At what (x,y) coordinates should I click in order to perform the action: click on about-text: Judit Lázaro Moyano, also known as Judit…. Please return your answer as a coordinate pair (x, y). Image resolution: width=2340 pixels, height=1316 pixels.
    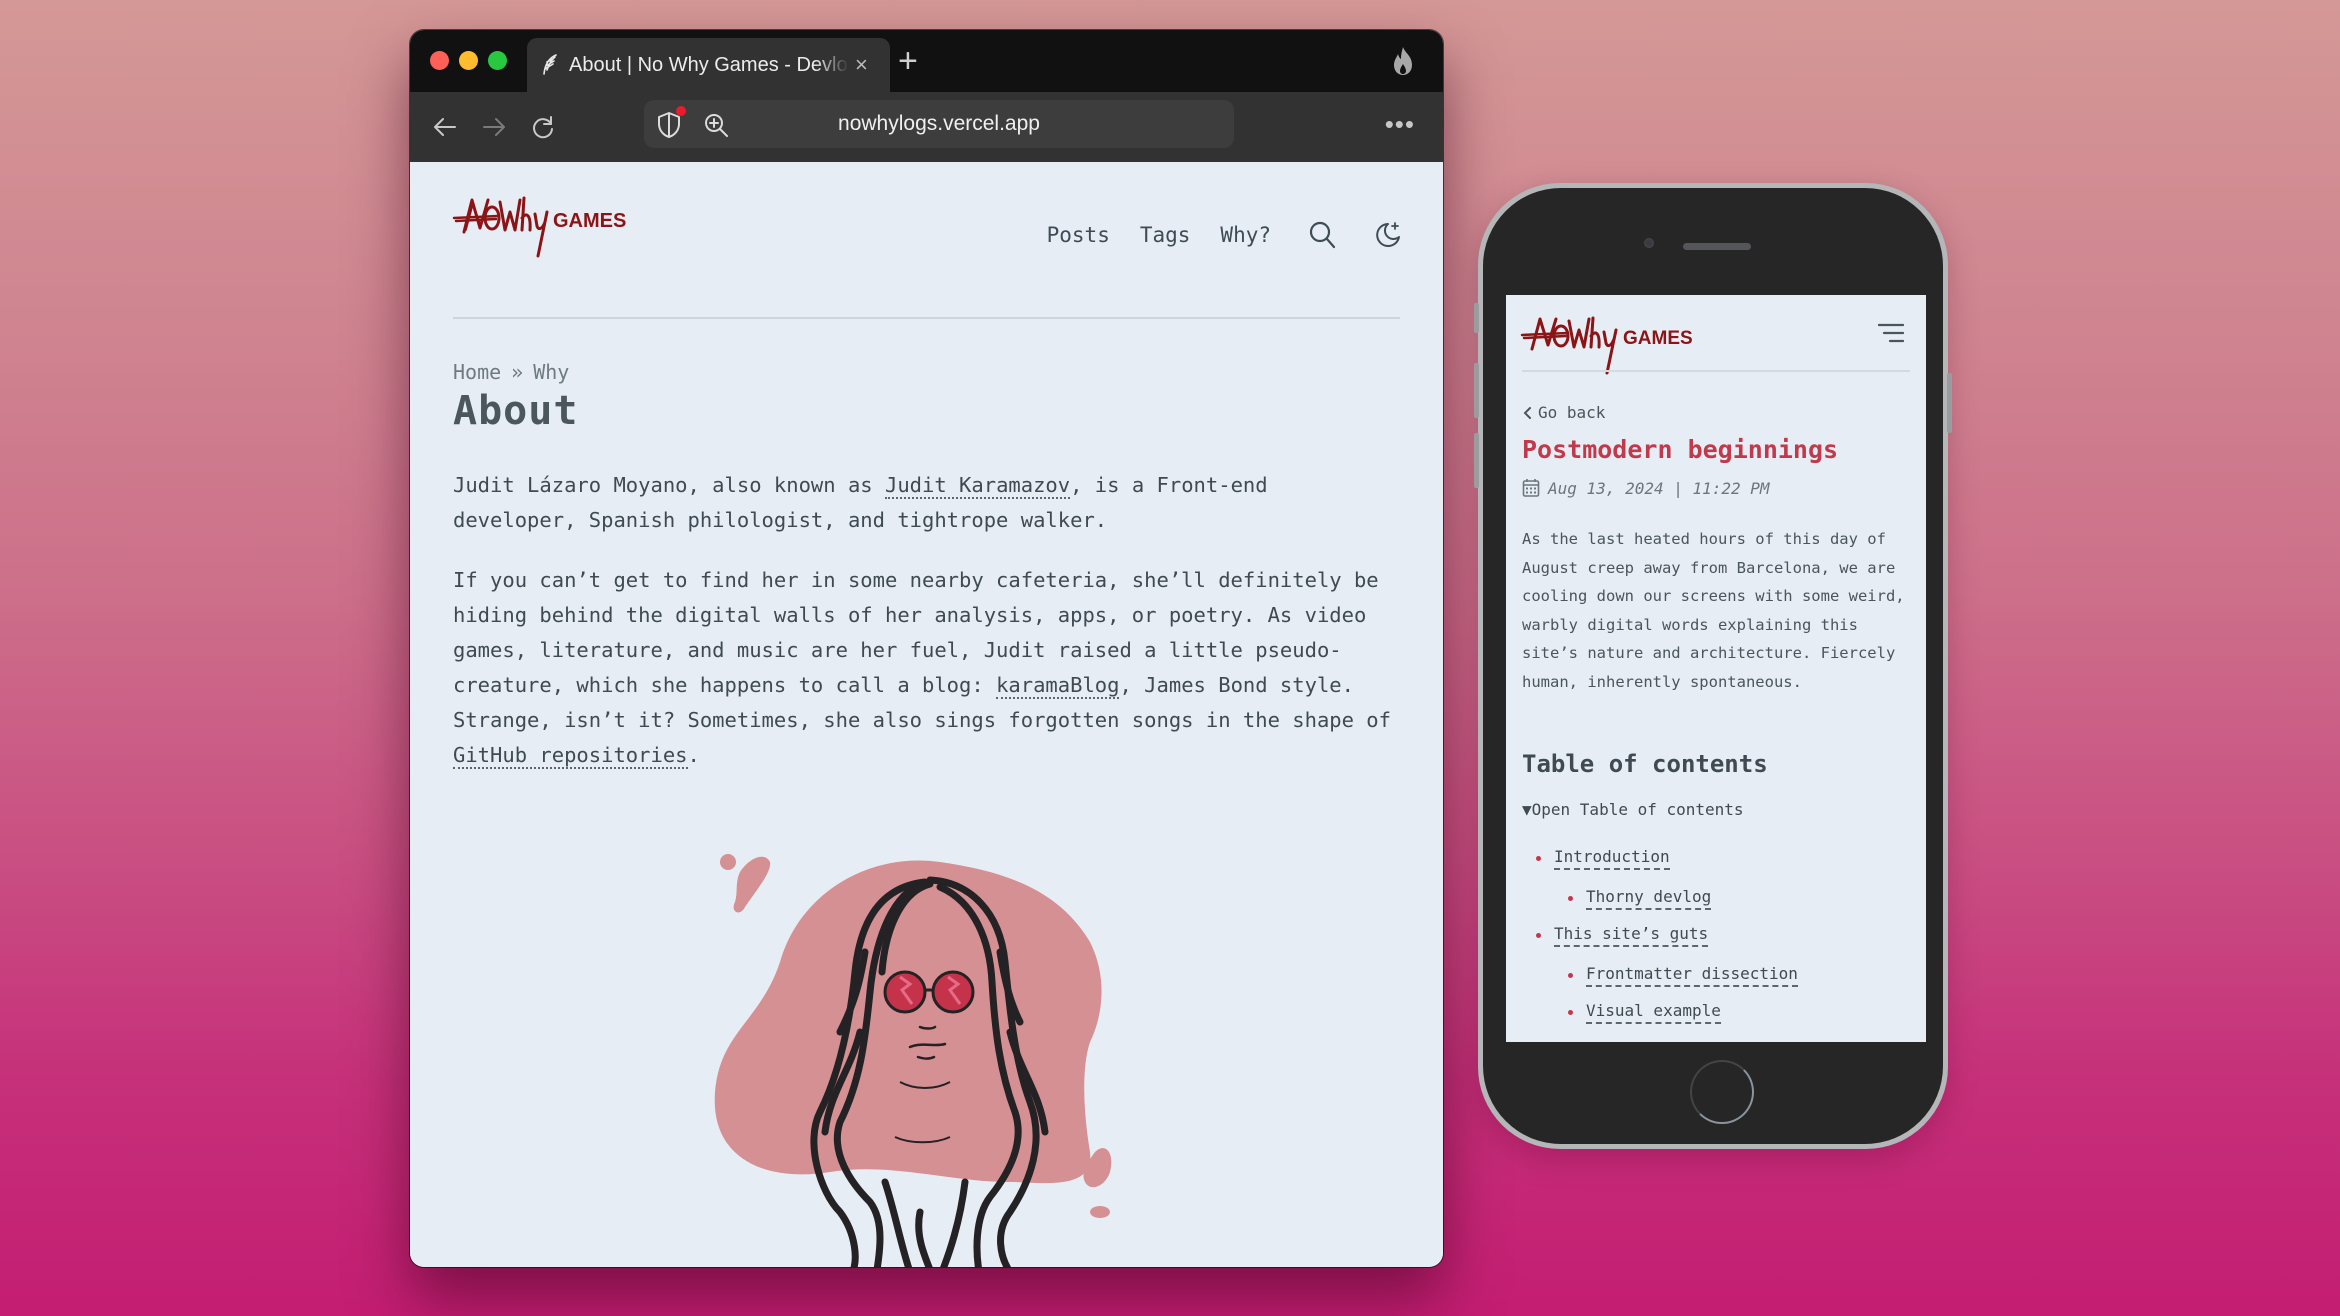
    Looking at the image, I should click on (928, 633).